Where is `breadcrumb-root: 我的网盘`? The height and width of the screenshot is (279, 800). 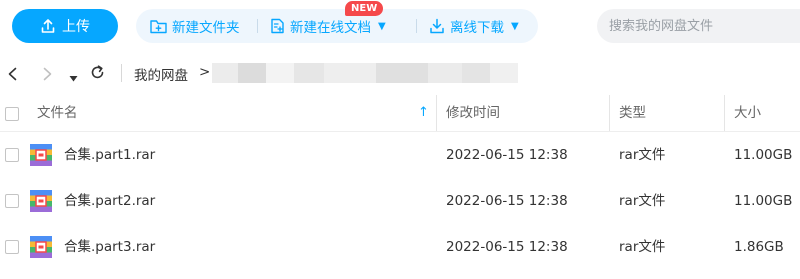 breadcrumb-root: 我的网盘 is located at coordinates (161, 74).